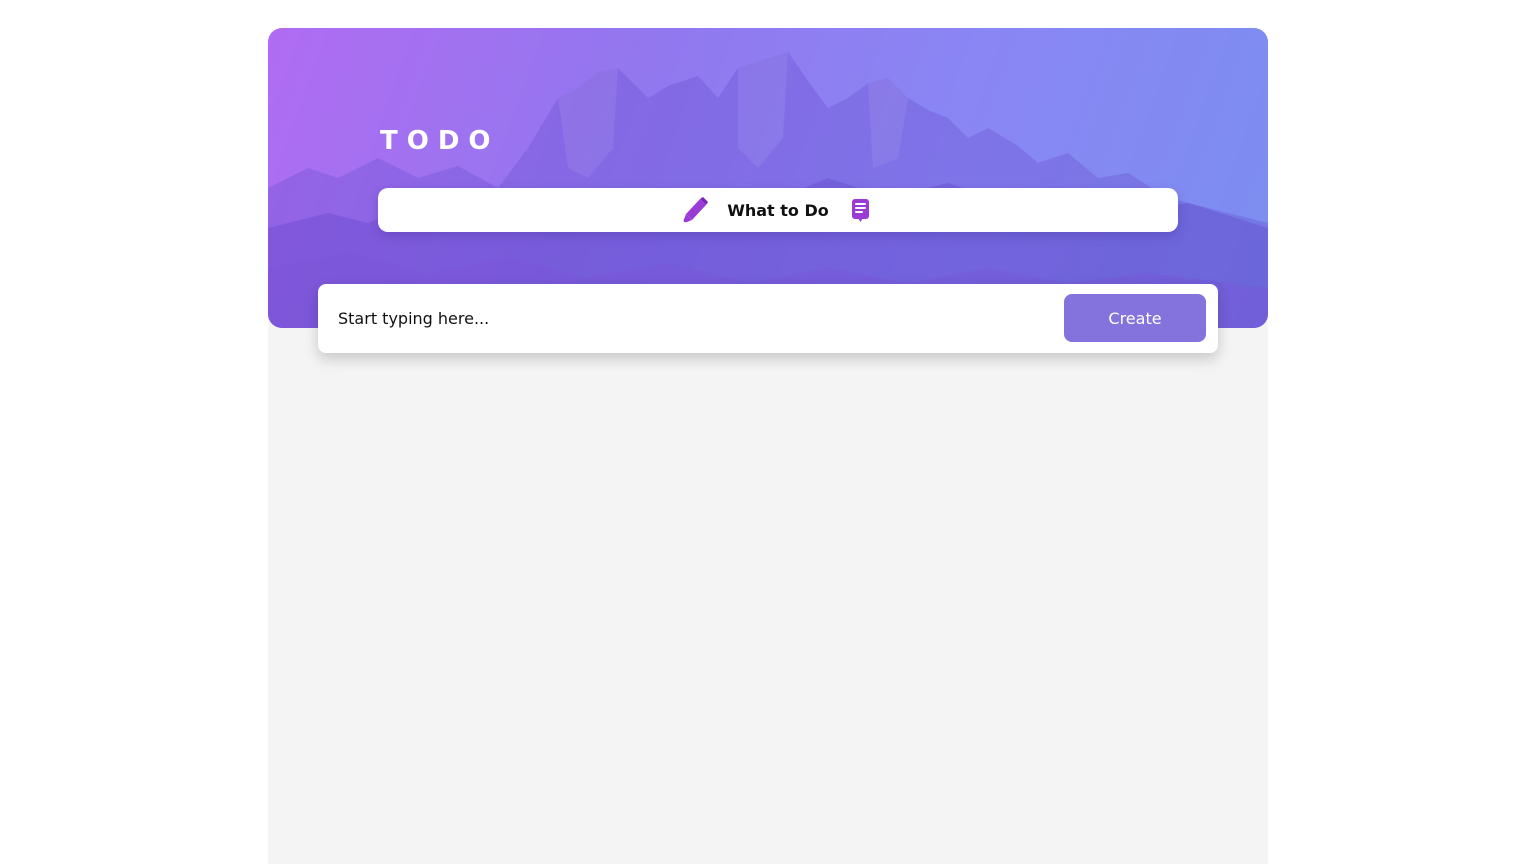  I want to click on notepad-icon, so click(861, 210).